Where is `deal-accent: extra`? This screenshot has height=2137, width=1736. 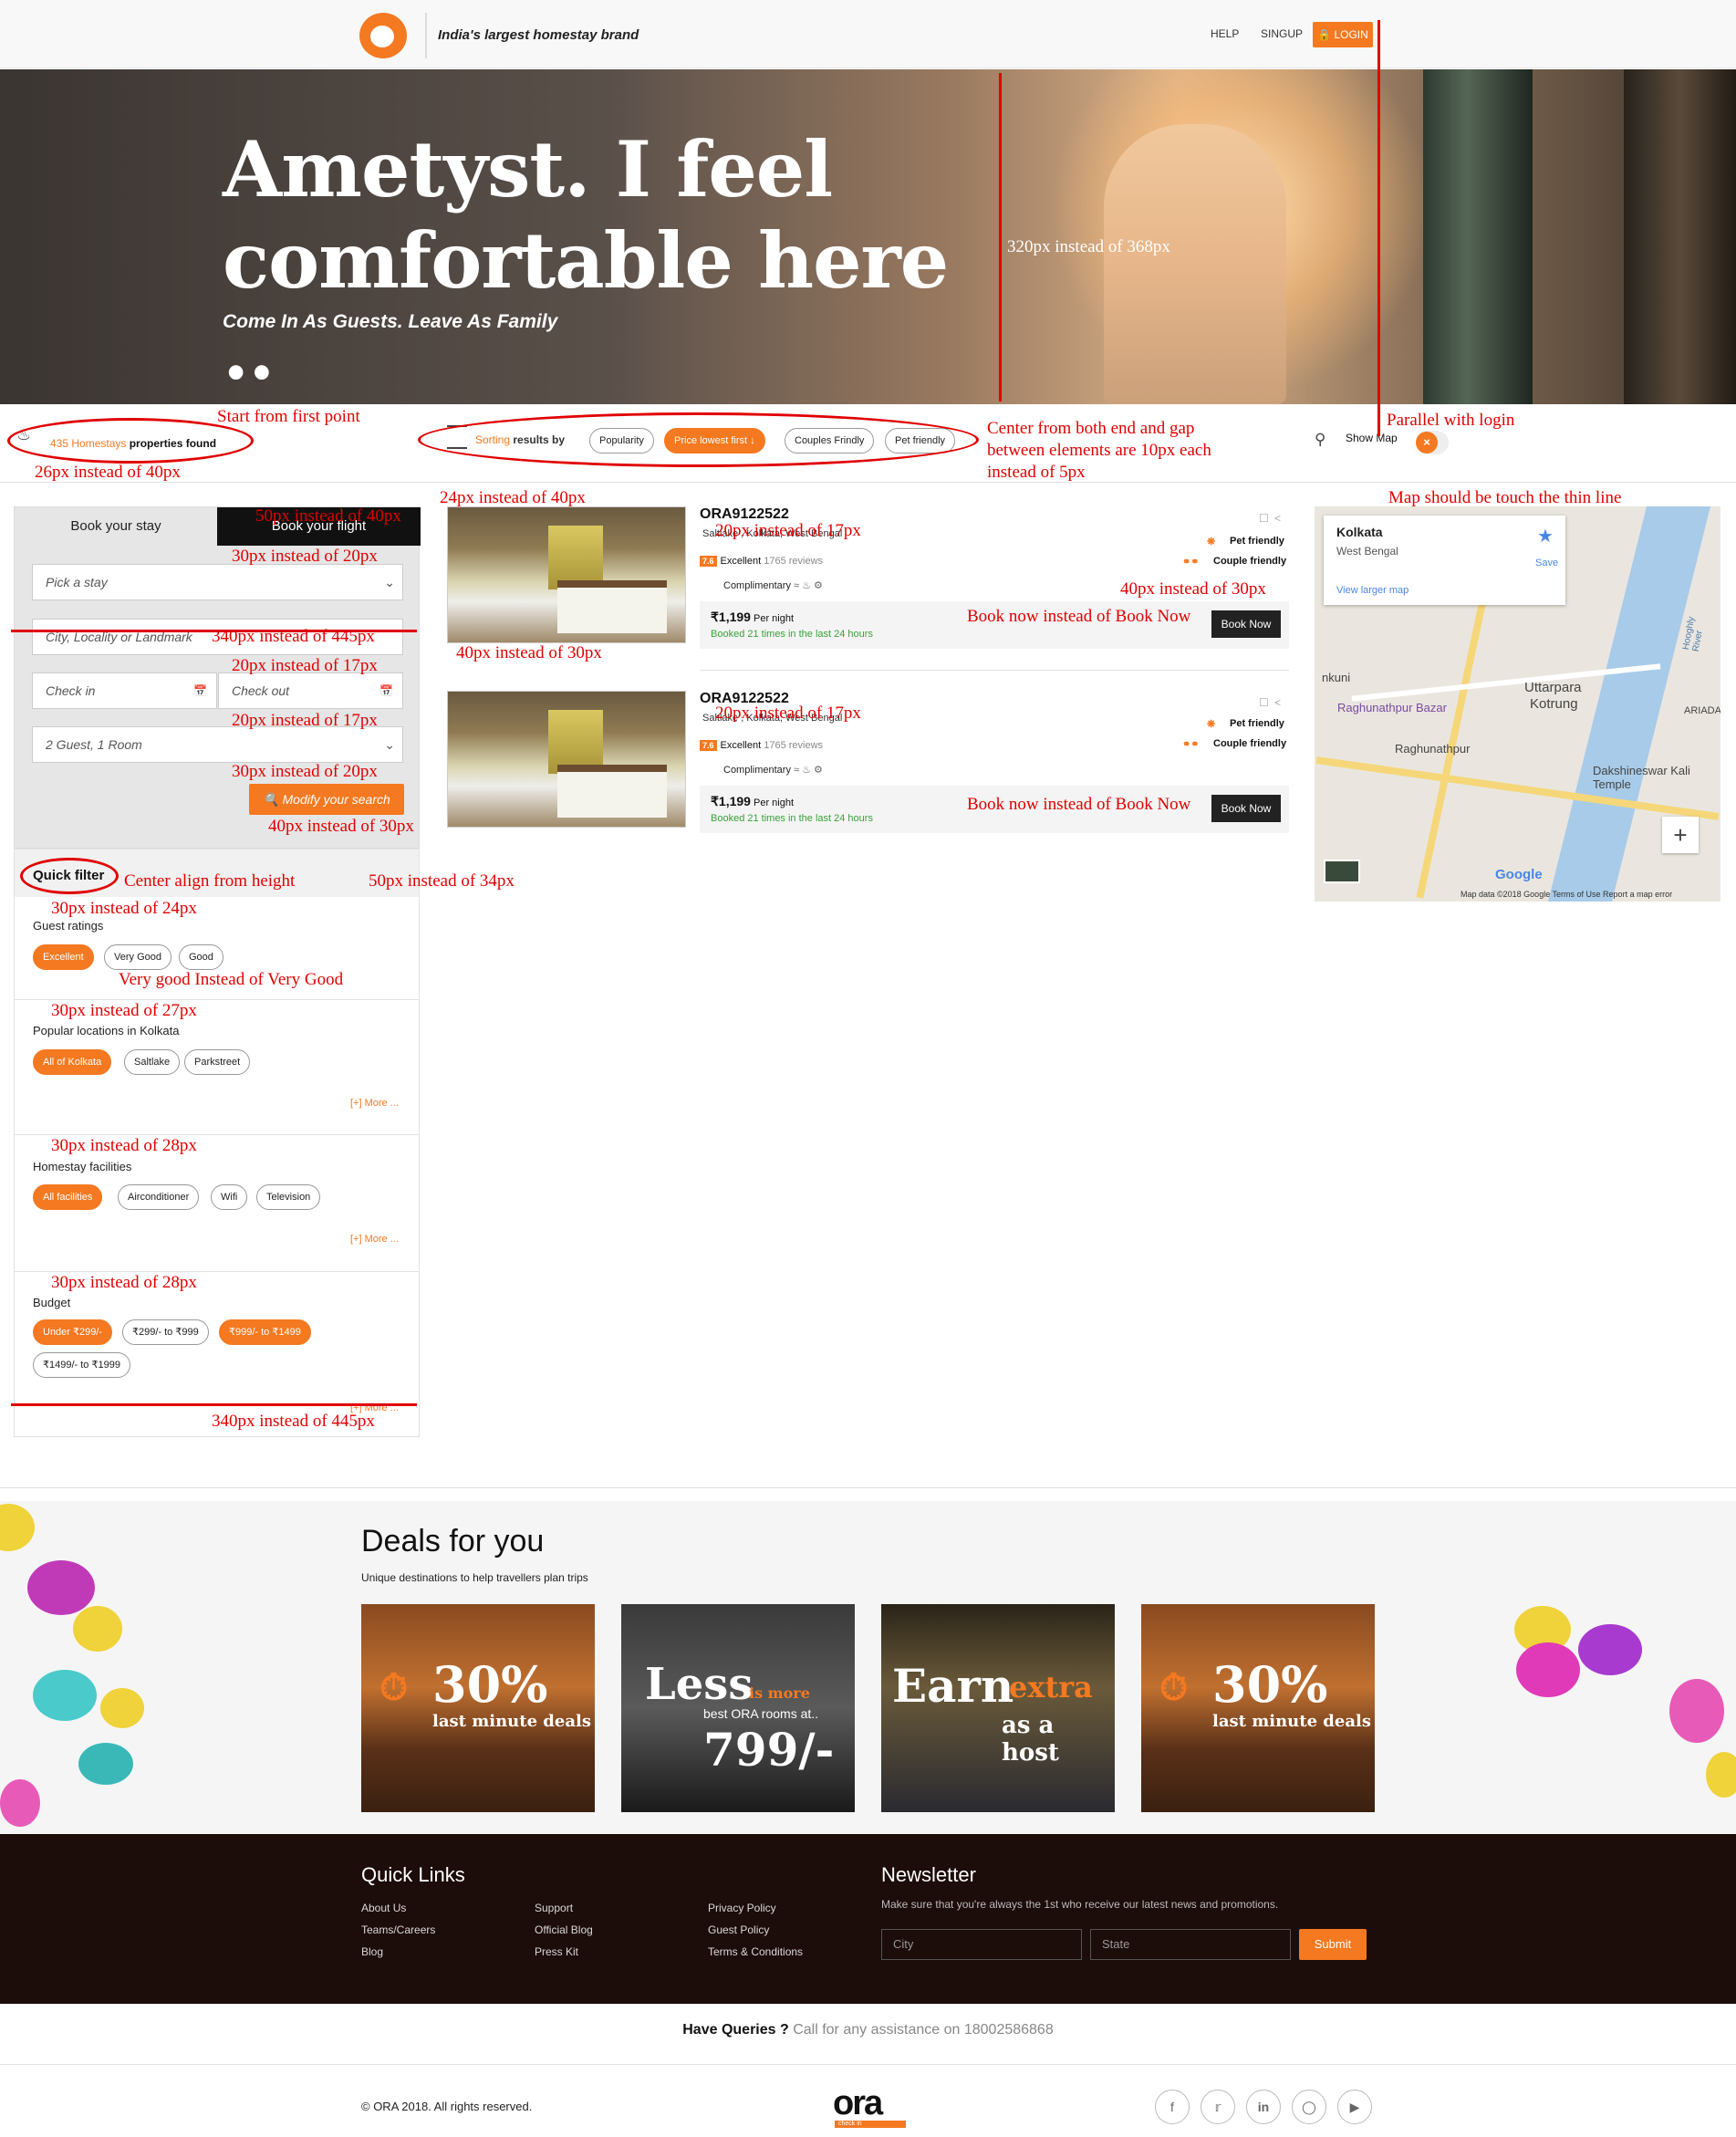
deal-accent: extra is located at coordinates (1051, 1687).